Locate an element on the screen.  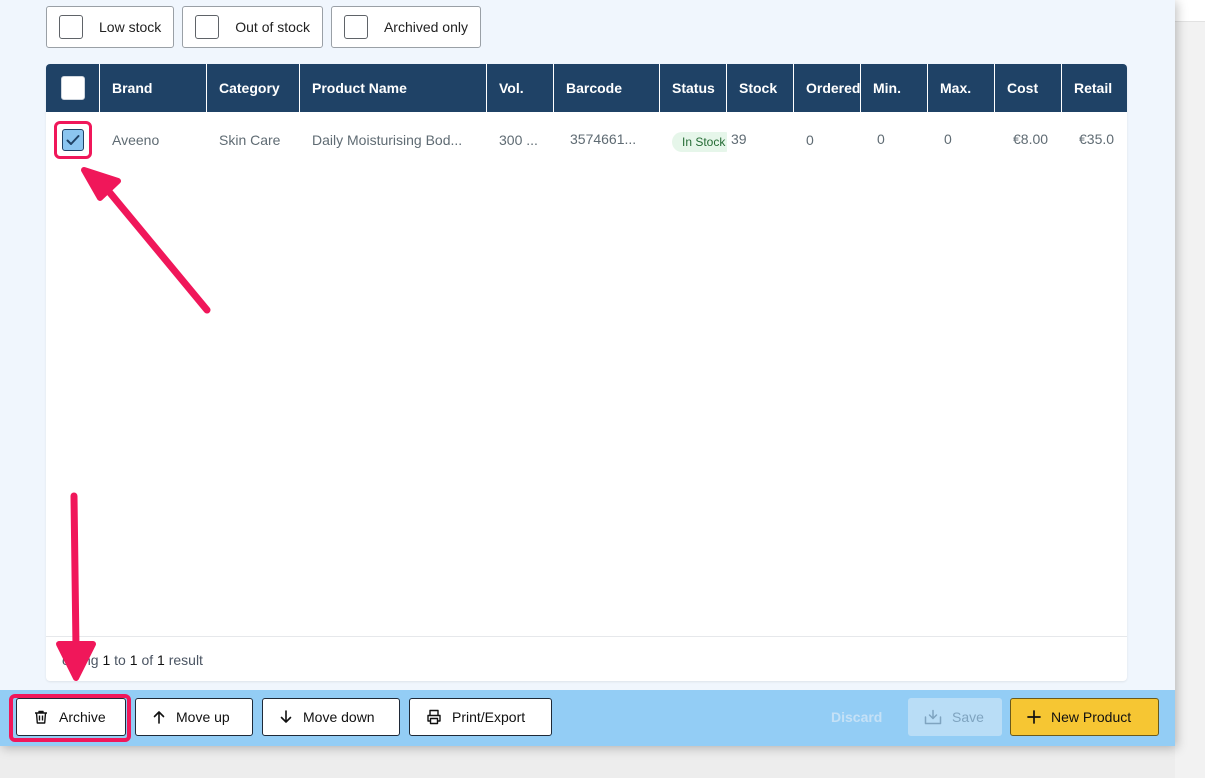
row-checkbox is located at coordinates (73, 140).